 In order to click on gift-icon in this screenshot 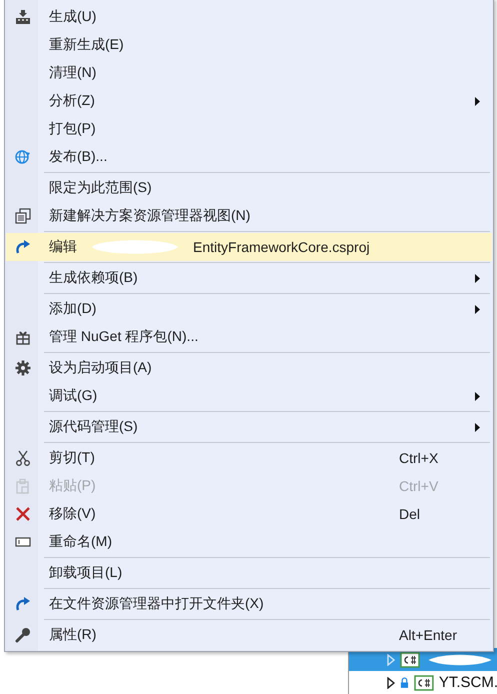, I will do `click(22, 337)`.